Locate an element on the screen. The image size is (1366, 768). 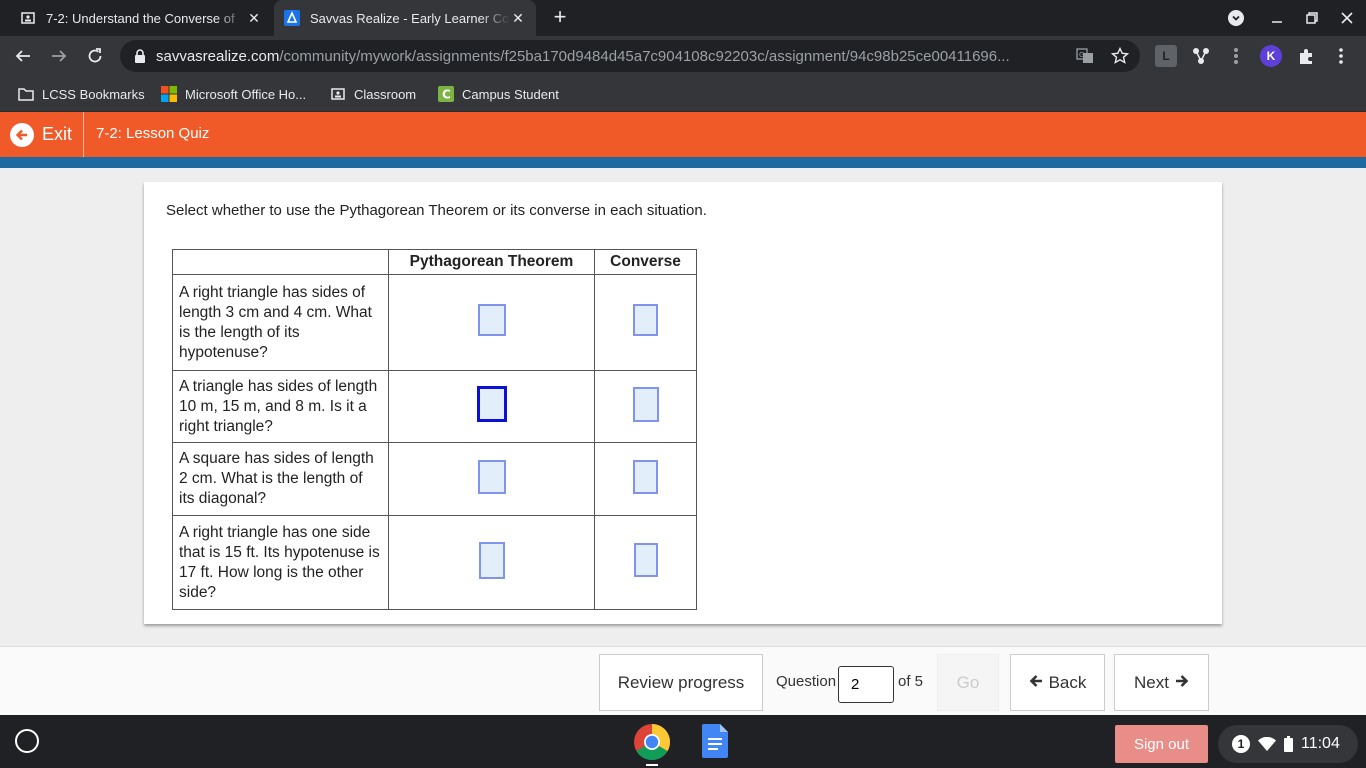
tab-title: Savvas Realize - Early Learner Co is located at coordinates (410, 18).